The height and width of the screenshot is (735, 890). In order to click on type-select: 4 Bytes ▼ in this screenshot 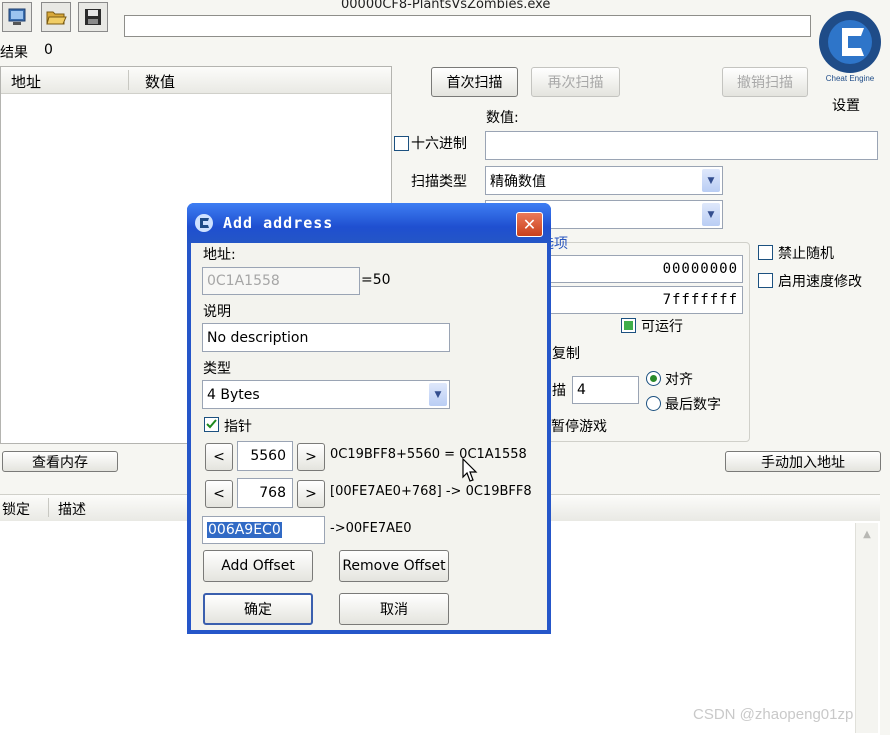, I will do `click(326, 394)`.